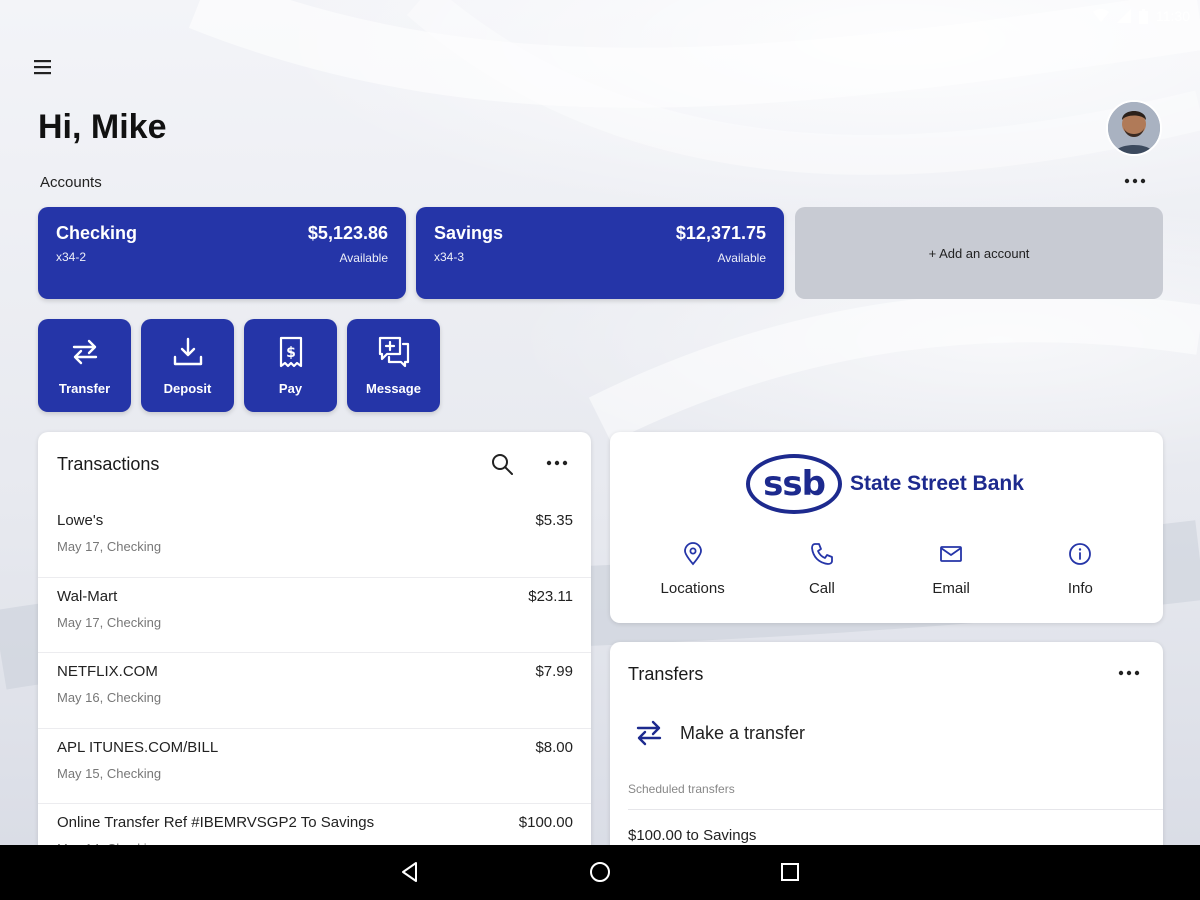  Describe the element at coordinates (1124, 16) in the screenshot. I see `signal-icon` at that location.